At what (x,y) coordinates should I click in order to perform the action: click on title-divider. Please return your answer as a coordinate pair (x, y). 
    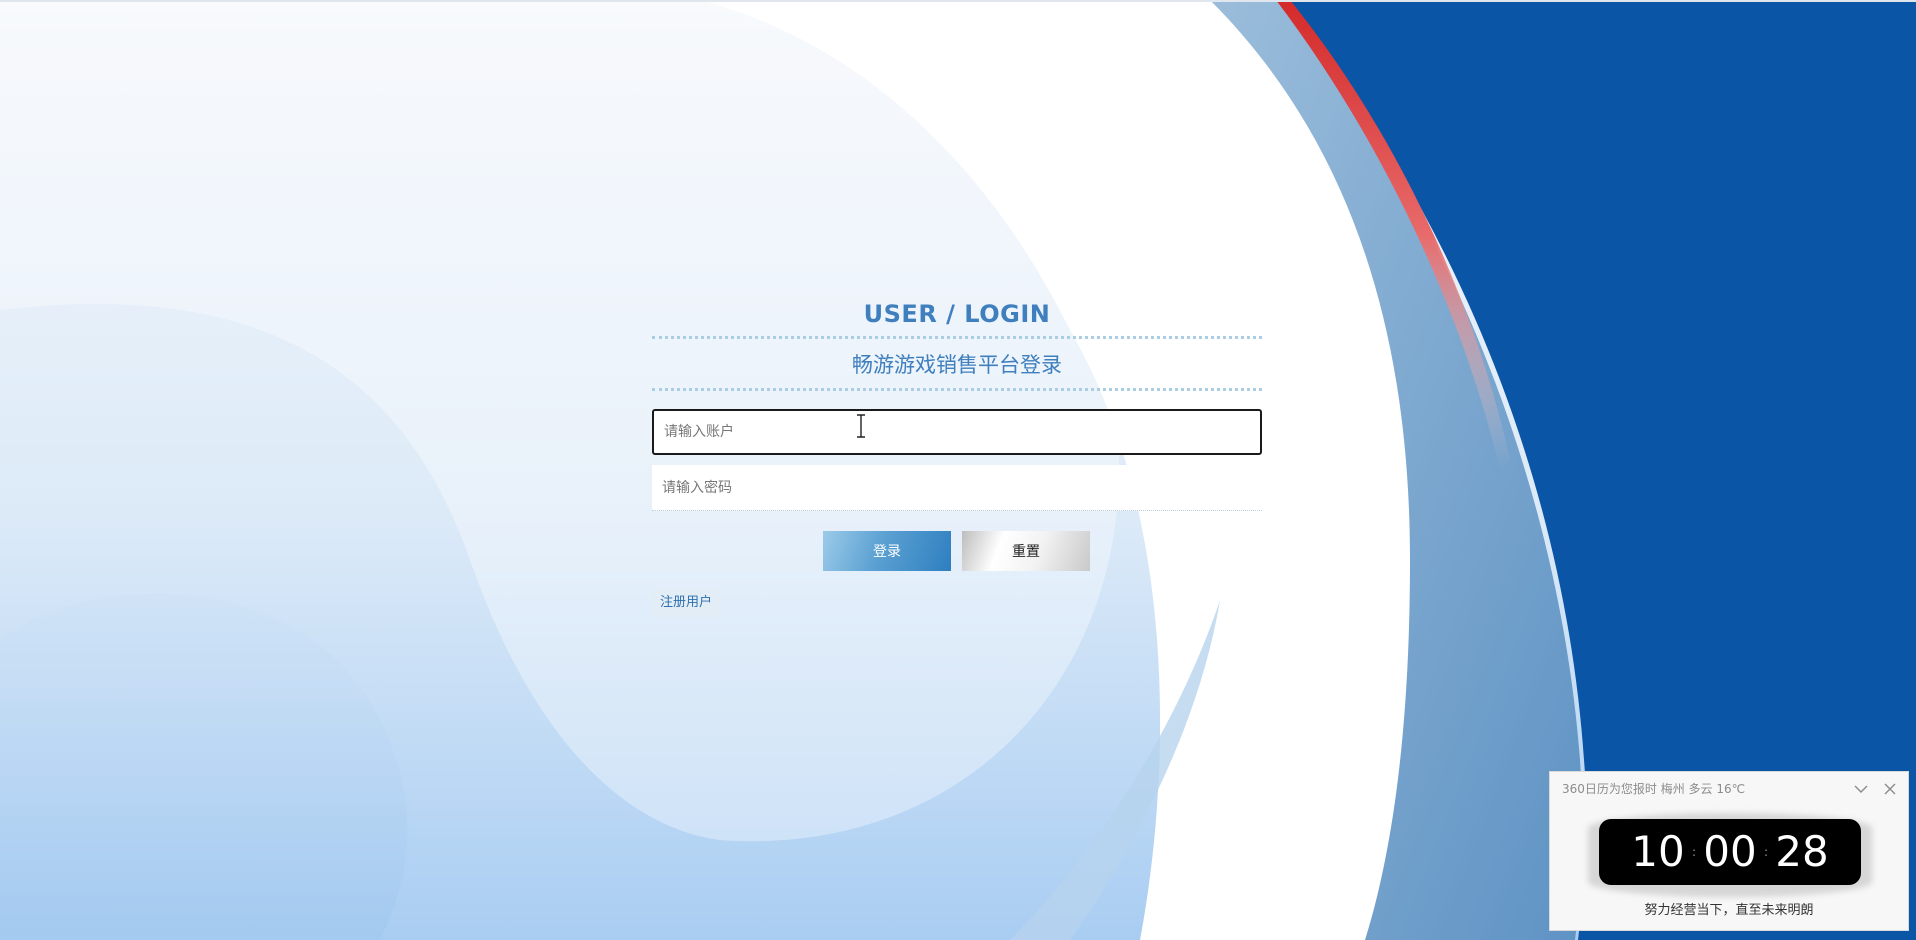
    Looking at the image, I should click on (957, 337).